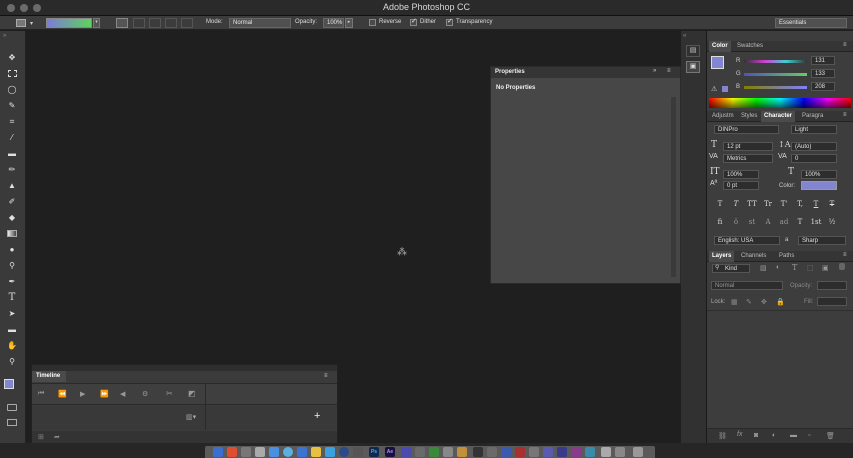 The width and height of the screenshot is (853, 458). Describe the element at coordinates (260, 452) in the screenshot. I see `preview-icon` at that location.